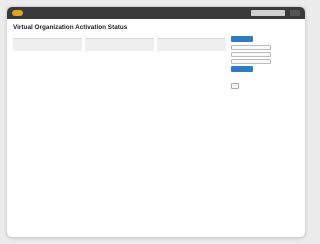  What do you see at coordinates (251, 54) in the screenshot?
I see `period-select` at bounding box center [251, 54].